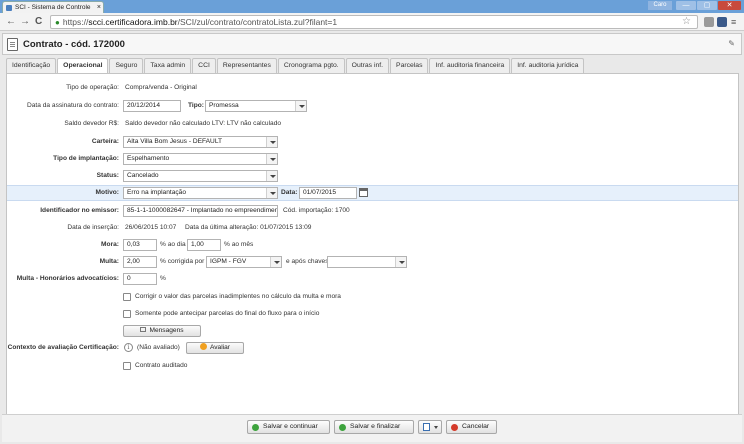 This screenshot has width=744, height=444. What do you see at coordinates (140, 245) in the screenshot?
I see `mora-dia-input: 0,03` at bounding box center [140, 245].